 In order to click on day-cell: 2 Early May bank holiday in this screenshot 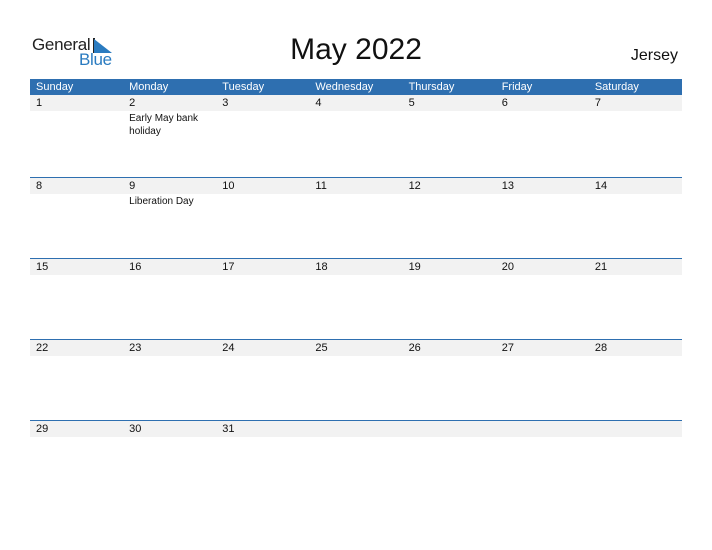, I will do `click(170, 136)`.